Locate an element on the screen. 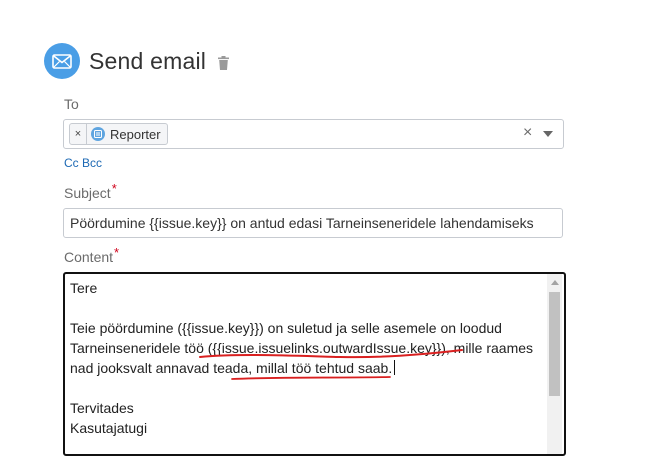 The height and width of the screenshot is (456, 656). content-line: Kasutajatugi is located at coordinates (109, 428).